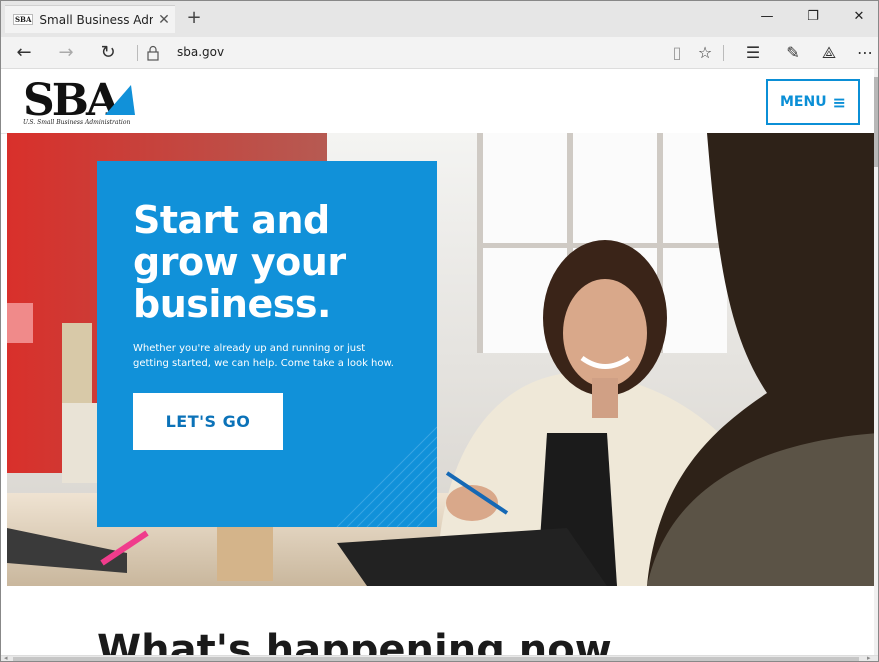 The image size is (879, 662). Describe the element at coordinates (813, 17) in the screenshot. I see `restore-icon: ❐` at that location.